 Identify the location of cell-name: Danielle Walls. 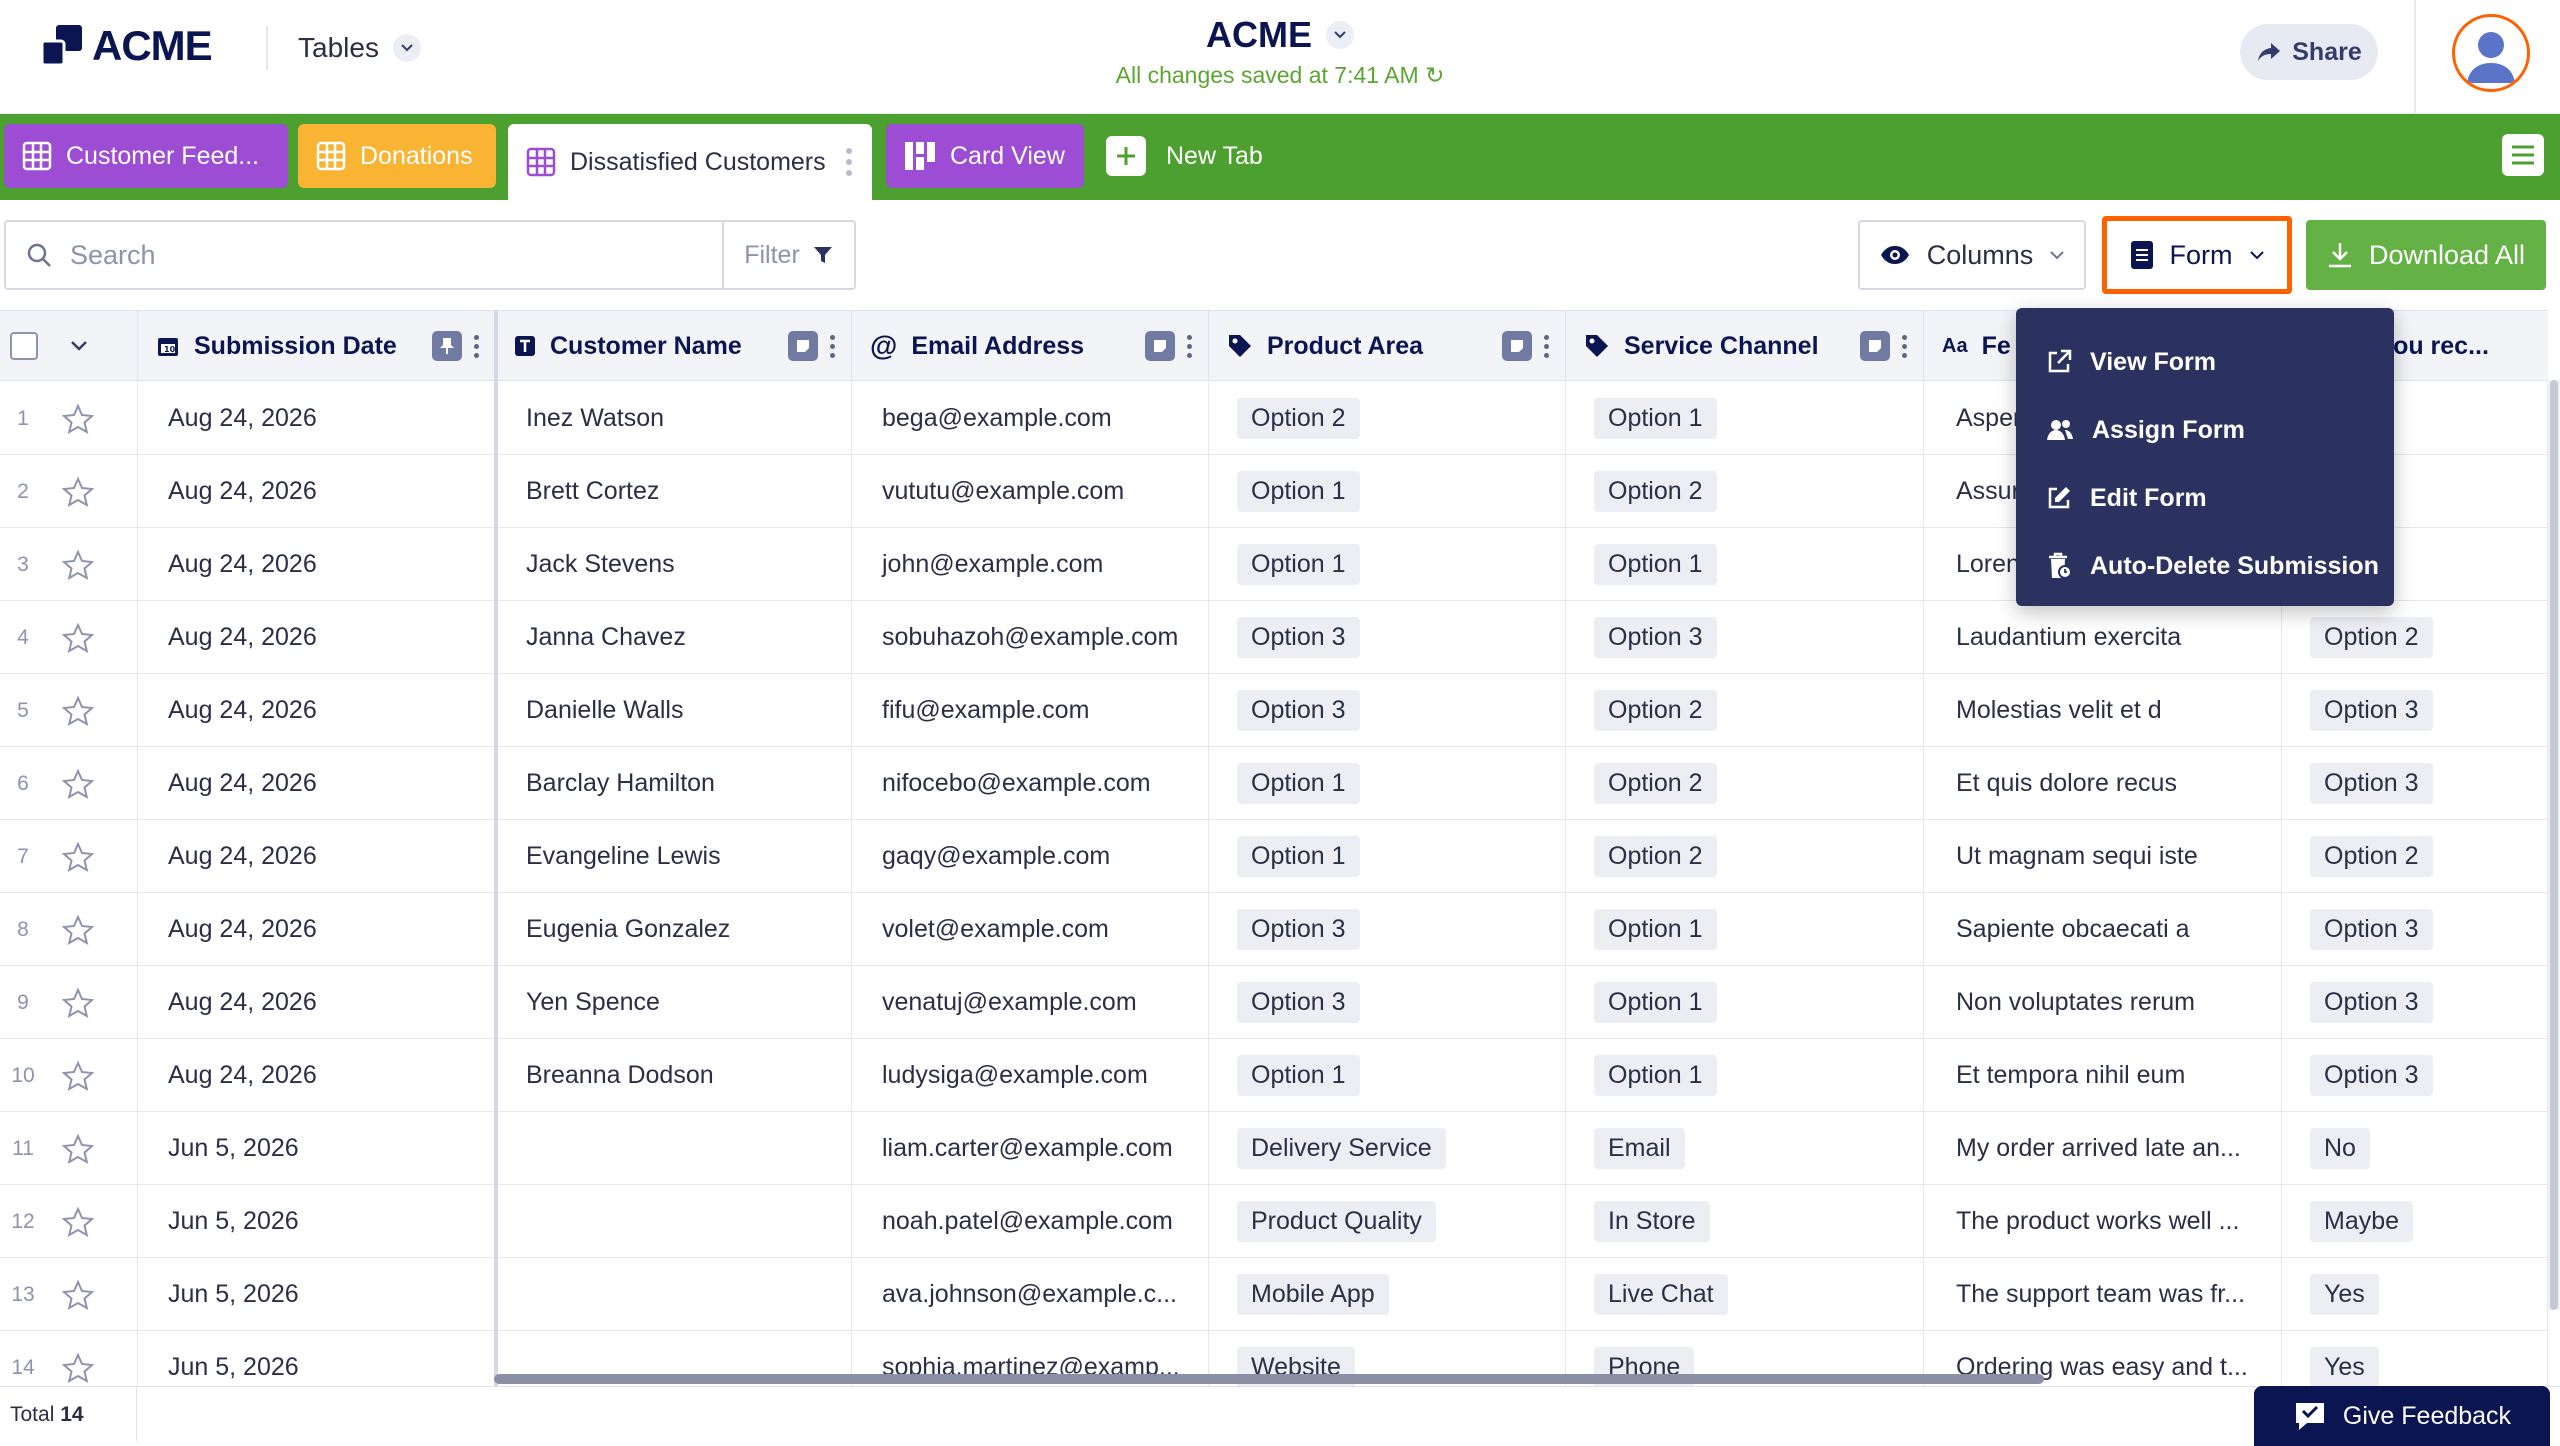
(674, 710).